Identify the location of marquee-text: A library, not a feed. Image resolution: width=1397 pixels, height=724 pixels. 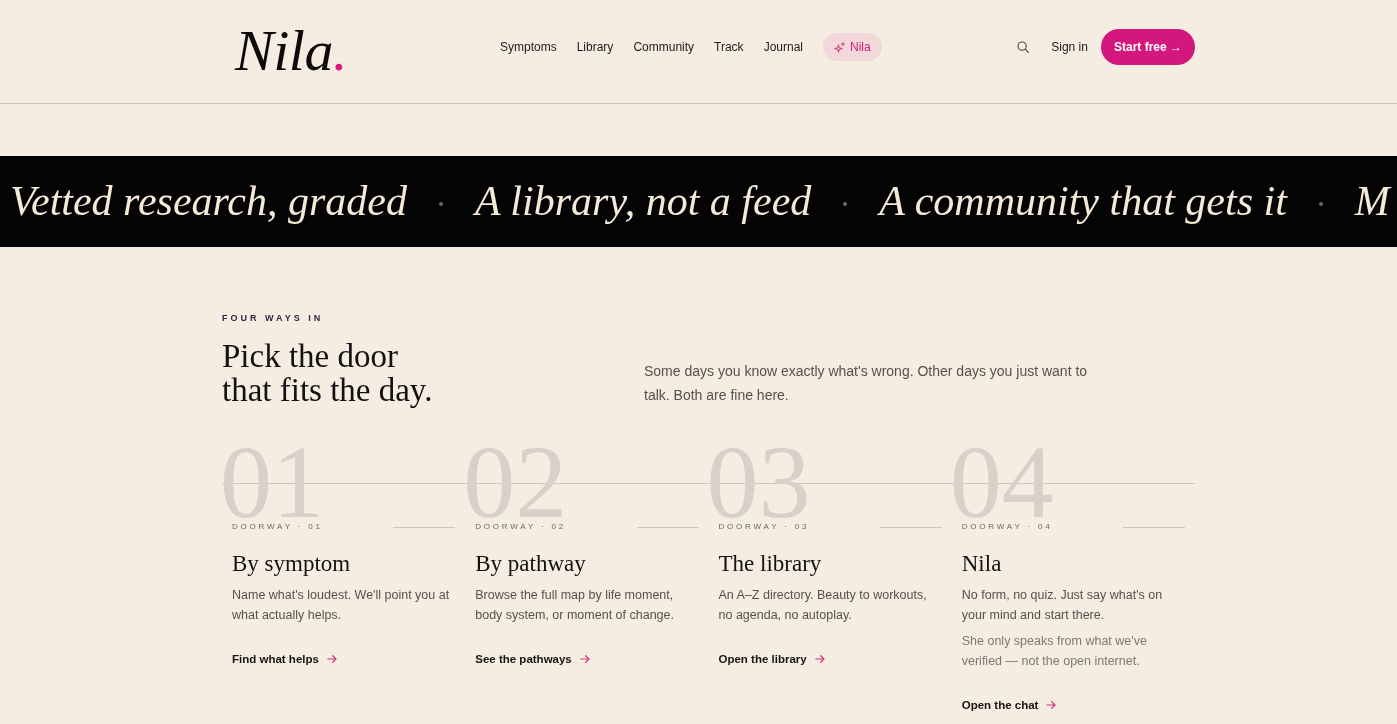
(643, 201).